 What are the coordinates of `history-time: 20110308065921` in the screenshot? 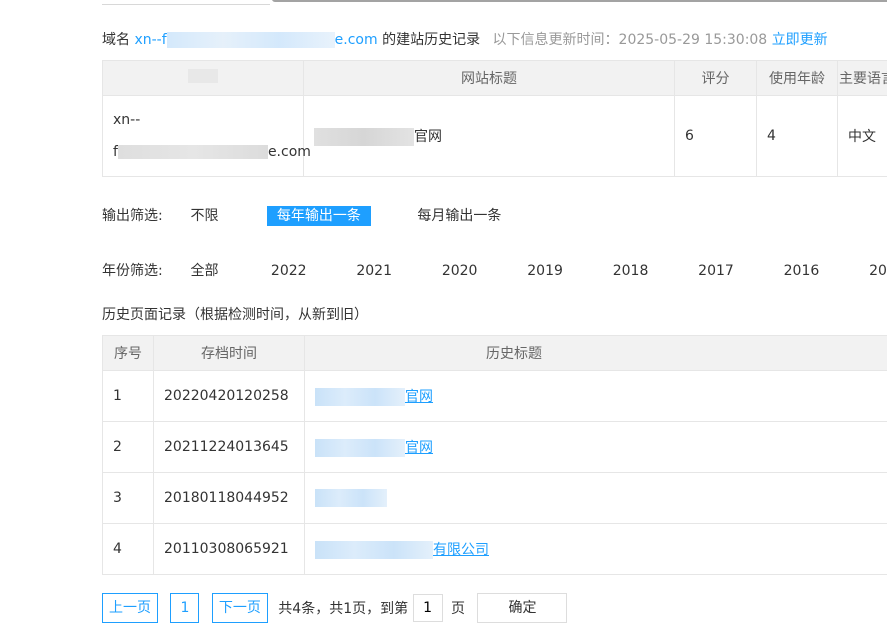 It's located at (229, 549).